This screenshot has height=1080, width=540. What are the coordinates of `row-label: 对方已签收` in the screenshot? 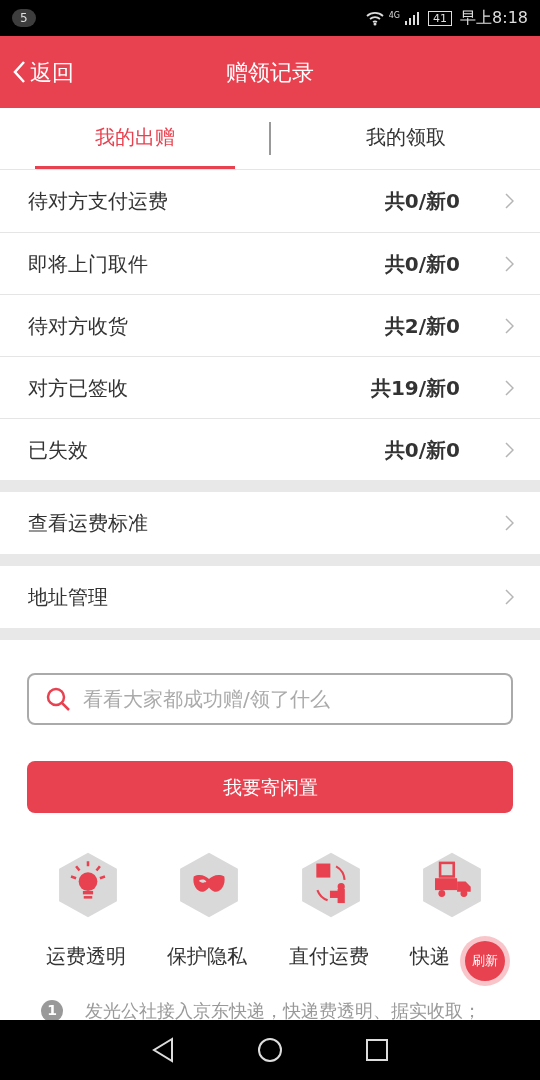 It's located at (78, 388).